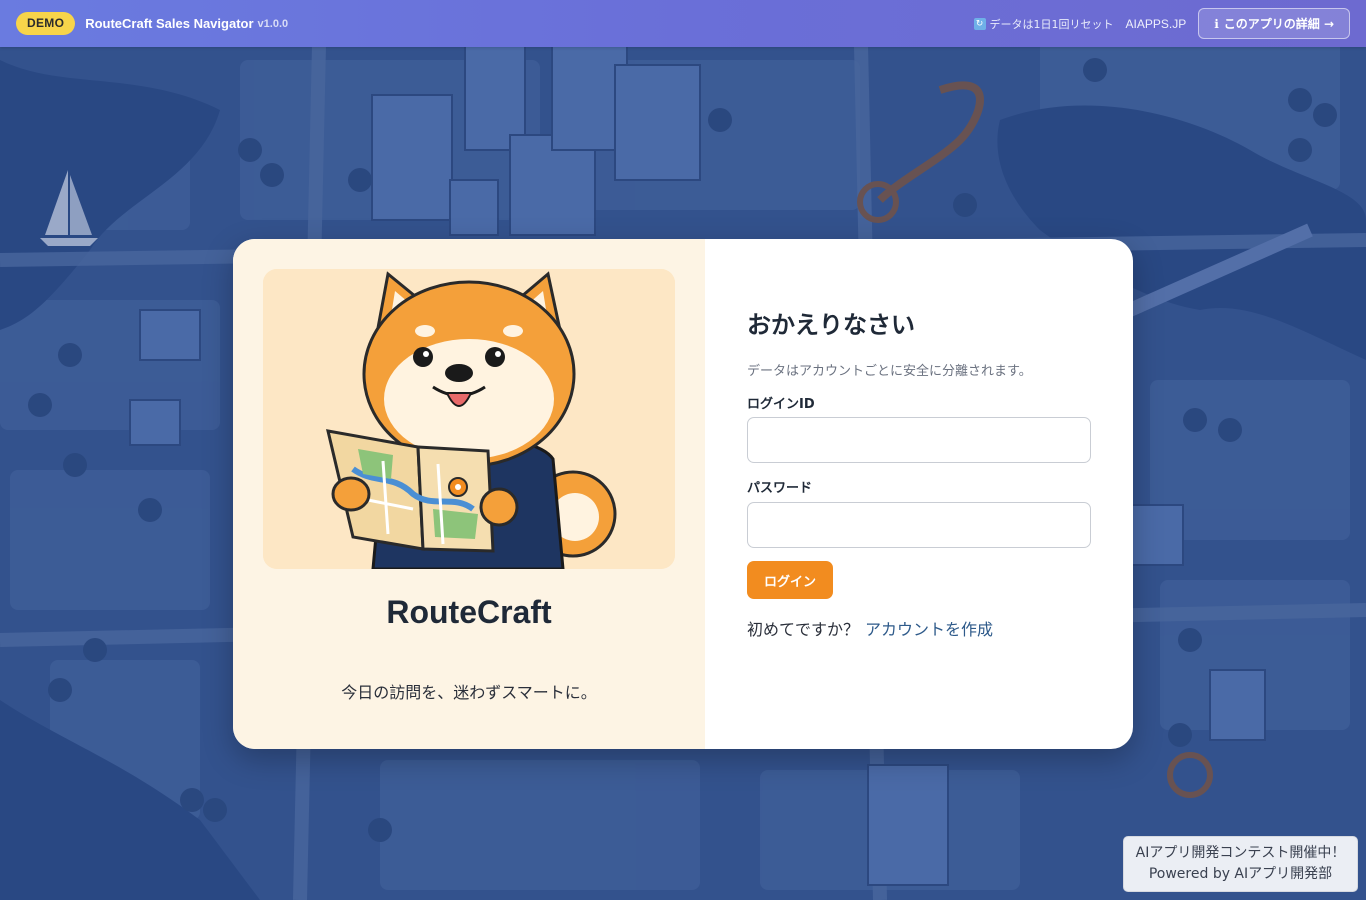  Describe the element at coordinates (1051, 24) in the screenshot. I see `reset-note-text: データは1日1回リセット` at that location.